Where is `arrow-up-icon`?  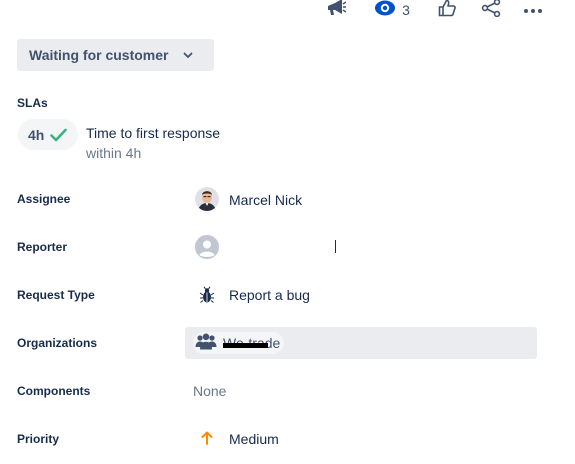
arrow-up-icon is located at coordinates (207, 438).